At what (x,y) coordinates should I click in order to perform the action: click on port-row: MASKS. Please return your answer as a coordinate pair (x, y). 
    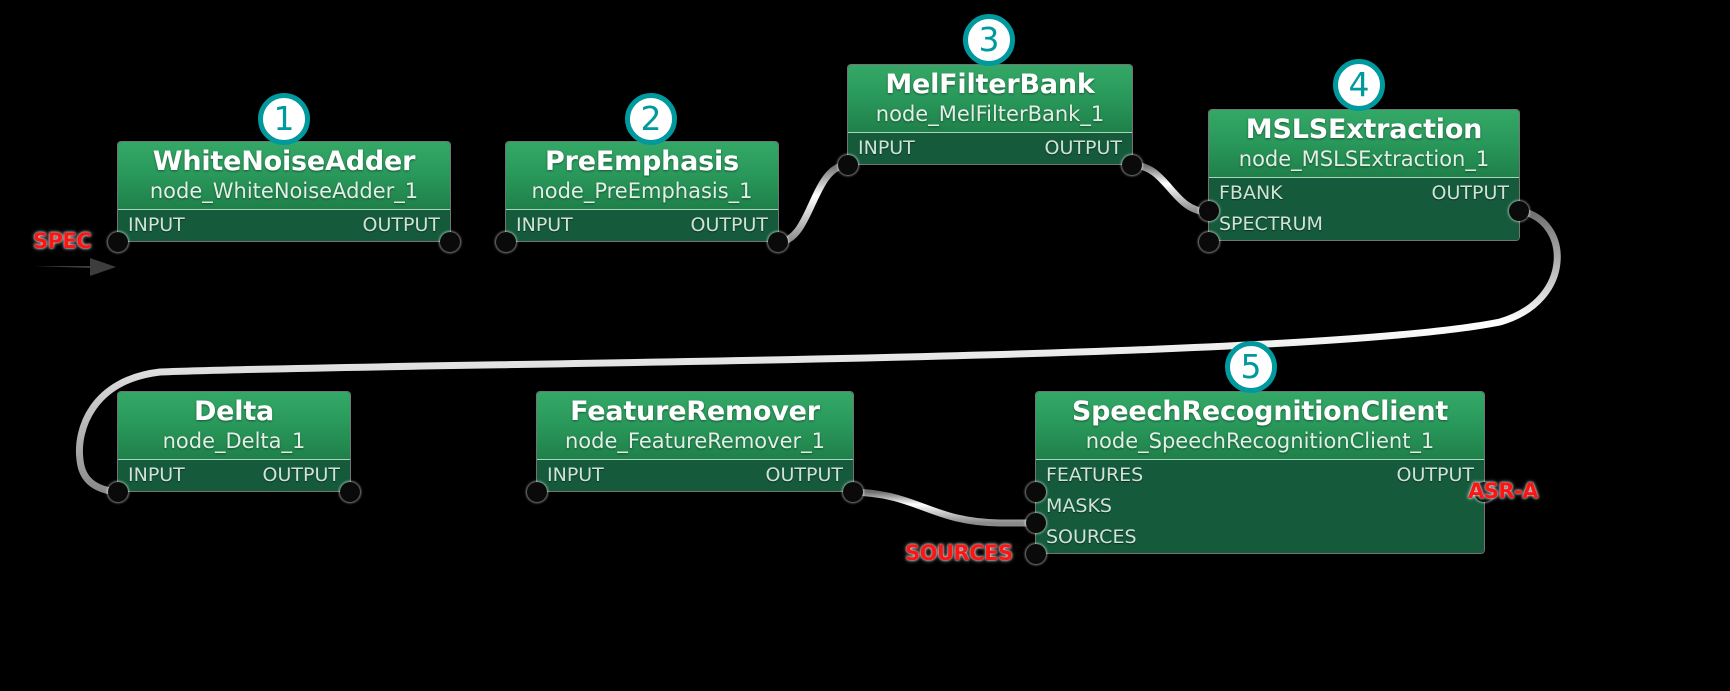
    Looking at the image, I should click on (1260, 506).